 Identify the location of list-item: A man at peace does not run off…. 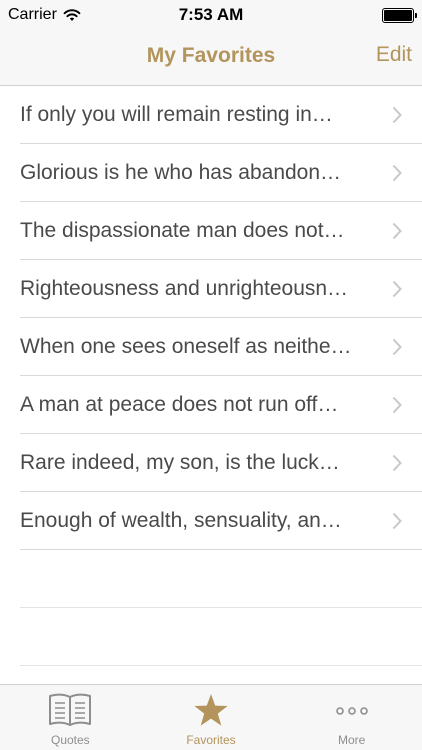
(211, 405).